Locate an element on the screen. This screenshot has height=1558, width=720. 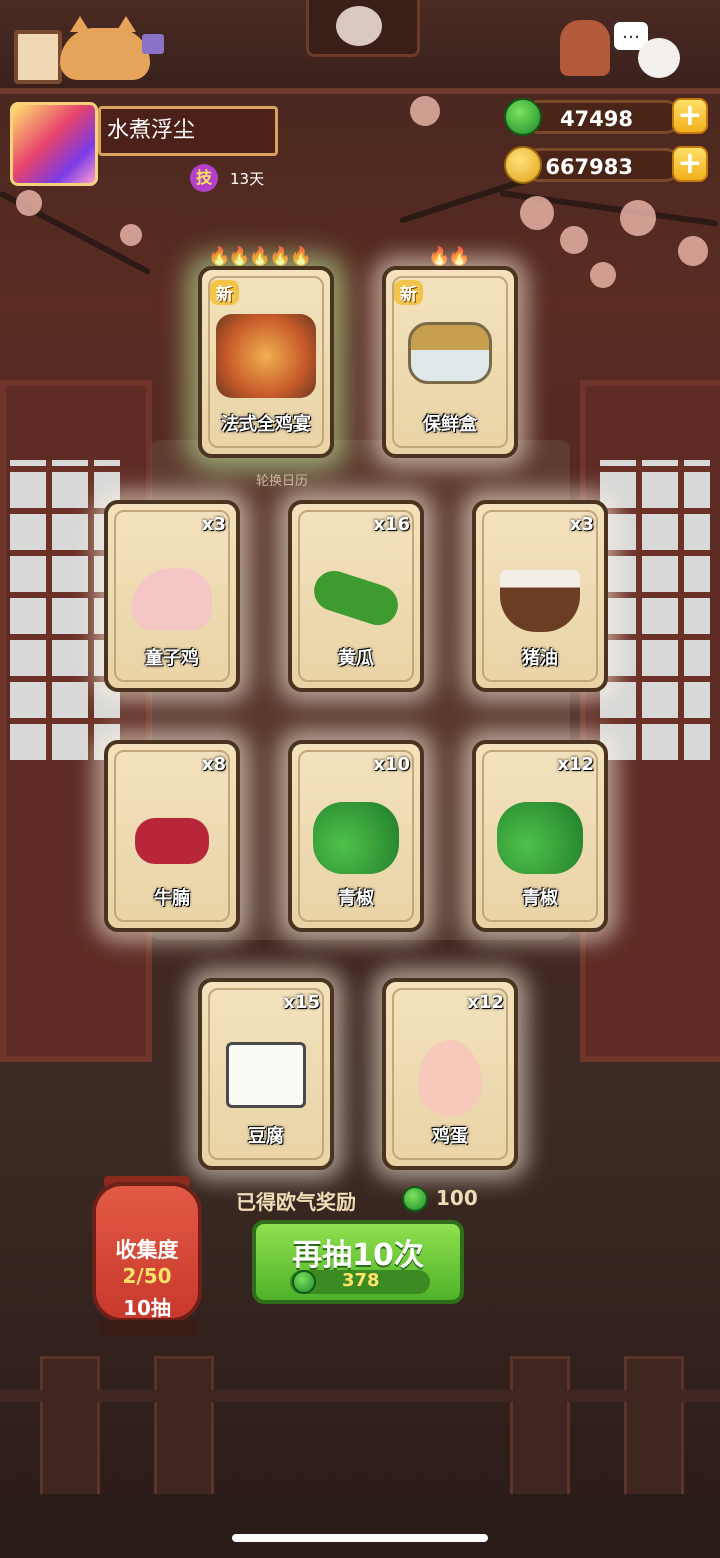
card-item-4: x10 青椒 is located at coordinates (356, 836).